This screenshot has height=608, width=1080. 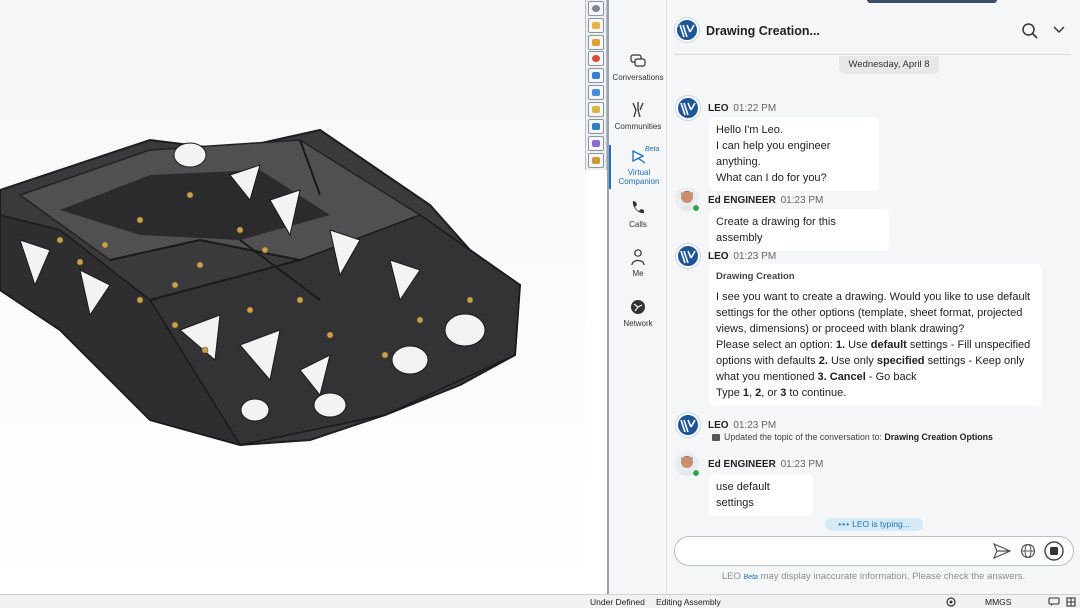 I want to click on folder-icon, so click(x=596, y=25).